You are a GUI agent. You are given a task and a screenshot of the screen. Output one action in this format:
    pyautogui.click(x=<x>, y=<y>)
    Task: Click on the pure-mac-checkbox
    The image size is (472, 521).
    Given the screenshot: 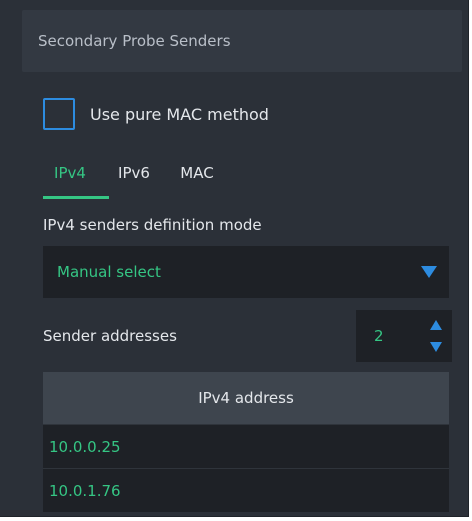 What is the action you would take?
    pyautogui.click(x=59, y=114)
    